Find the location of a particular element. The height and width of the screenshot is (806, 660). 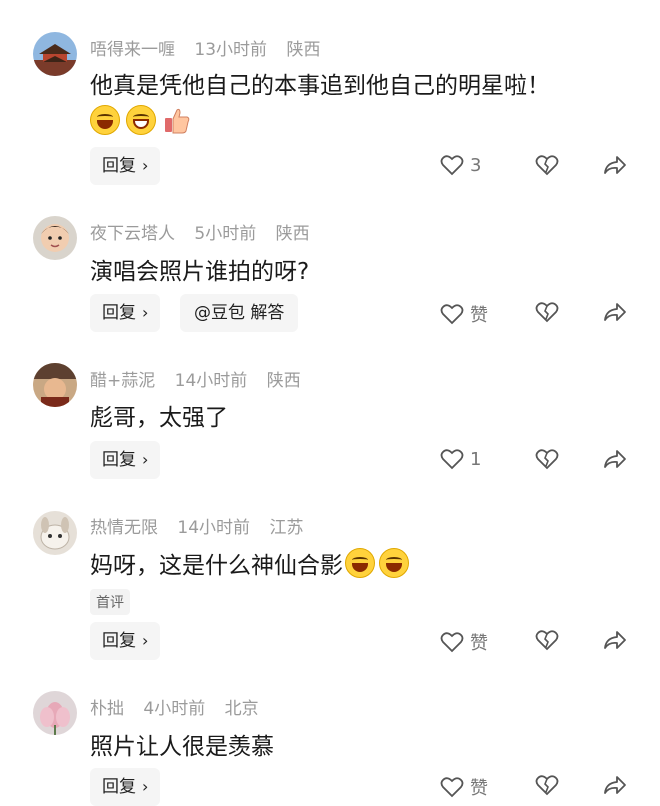

author-name: 唔得来一喱 is located at coordinates (132, 50).